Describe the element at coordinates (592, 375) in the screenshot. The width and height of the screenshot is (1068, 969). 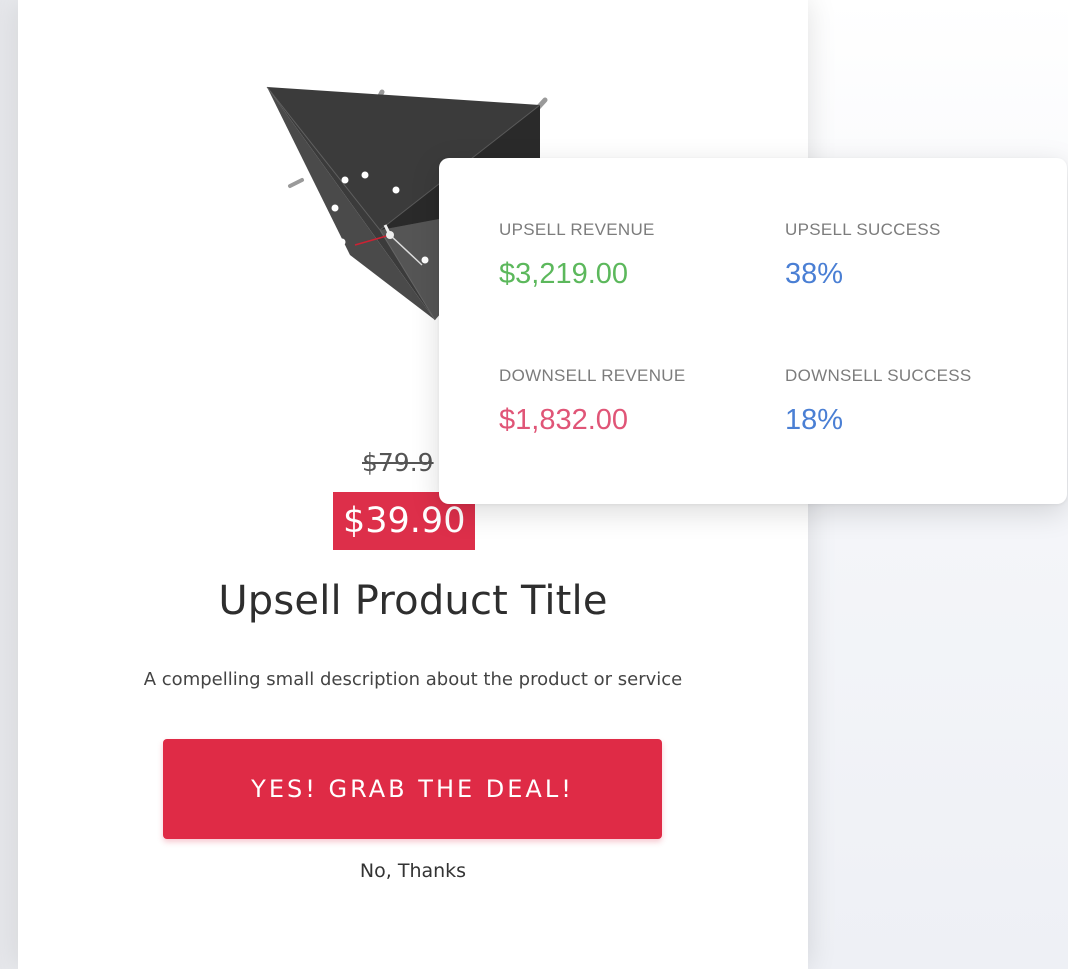
I see `stat-label: DOWNSELL REVENUE` at that location.